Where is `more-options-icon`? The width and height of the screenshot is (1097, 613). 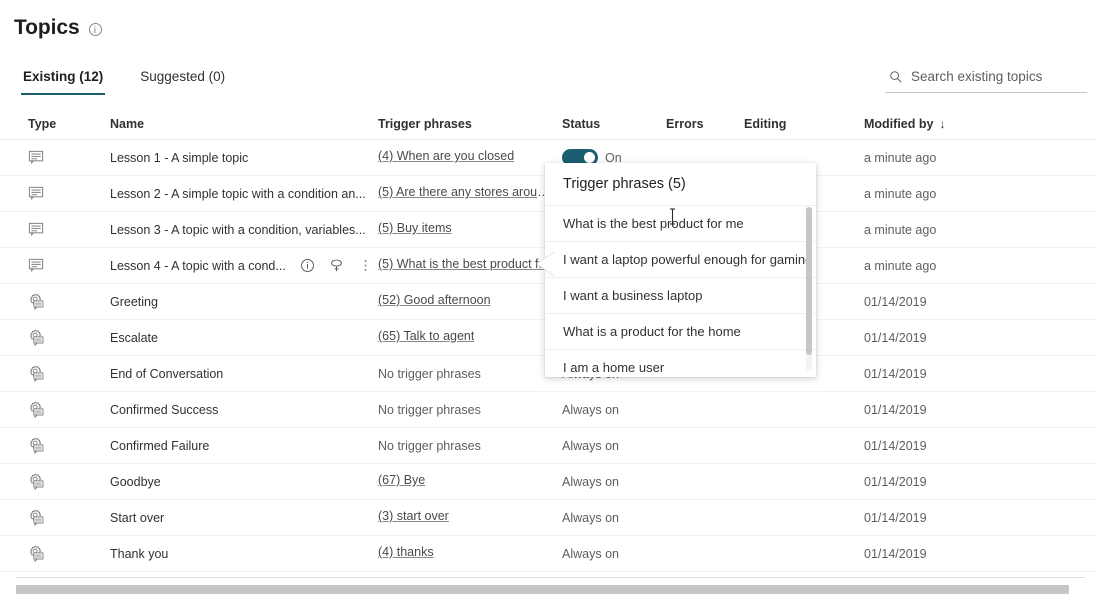
more-options-icon is located at coordinates (365, 265).